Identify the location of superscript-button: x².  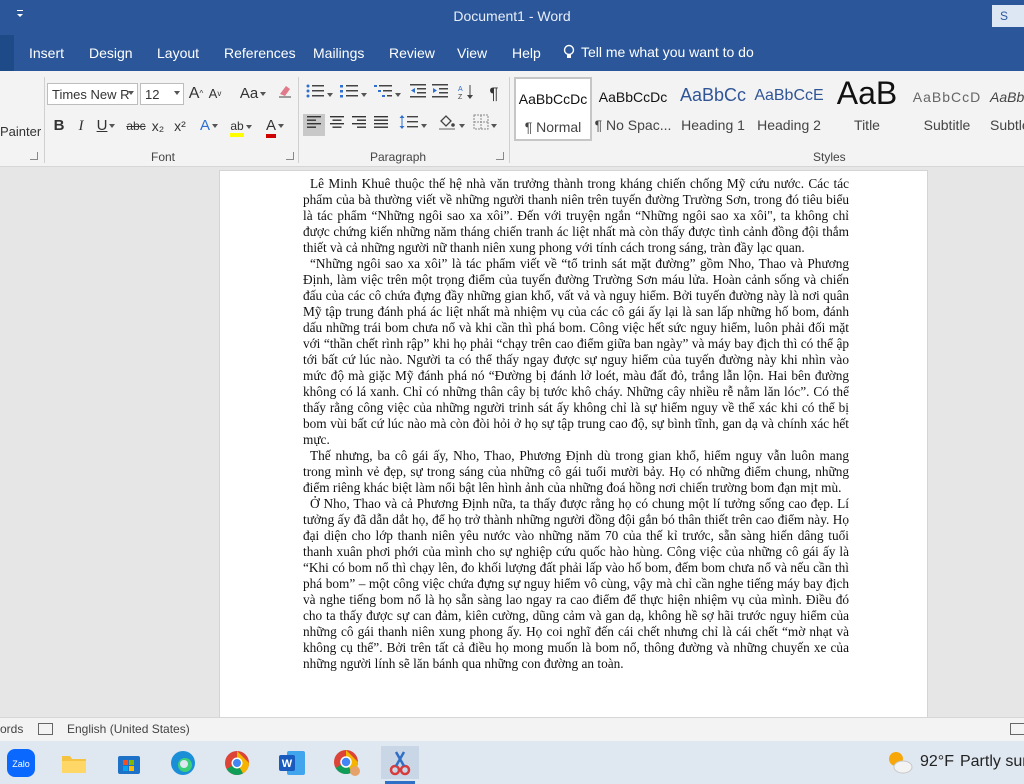
(180, 126).